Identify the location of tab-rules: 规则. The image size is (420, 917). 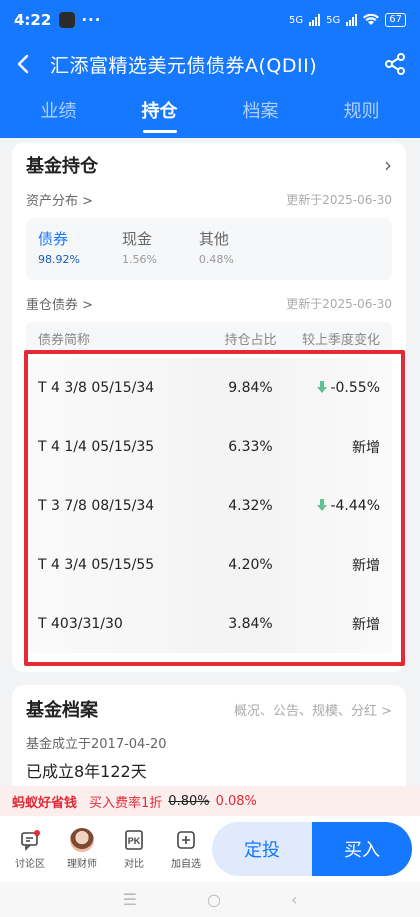
(362, 113).